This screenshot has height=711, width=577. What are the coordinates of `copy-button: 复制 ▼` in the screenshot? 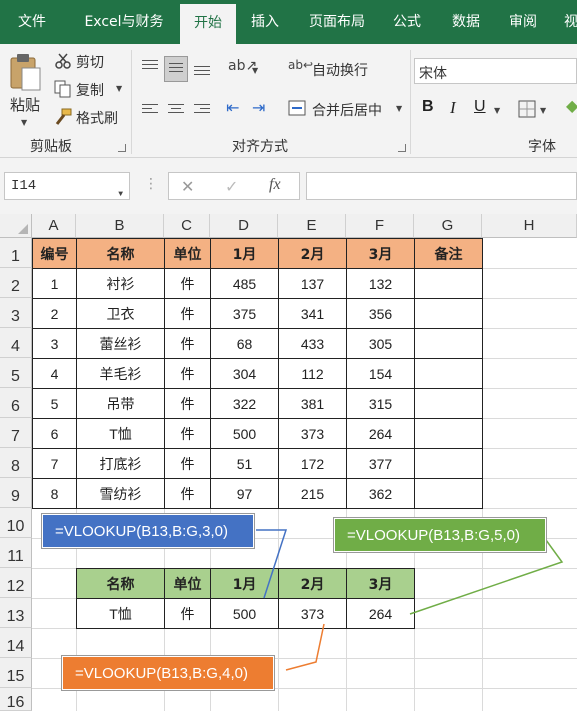 It's located at (91, 89).